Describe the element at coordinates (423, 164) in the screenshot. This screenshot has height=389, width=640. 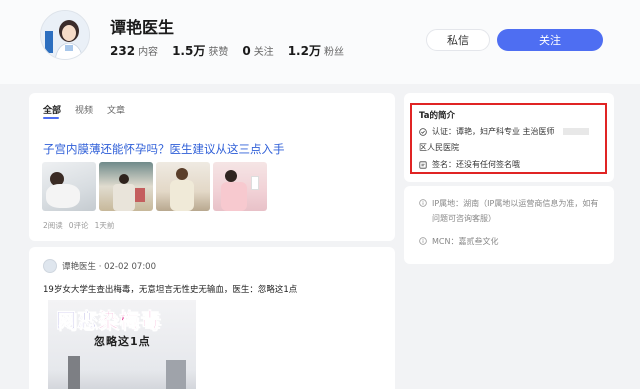
I see `signature-icon` at that location.